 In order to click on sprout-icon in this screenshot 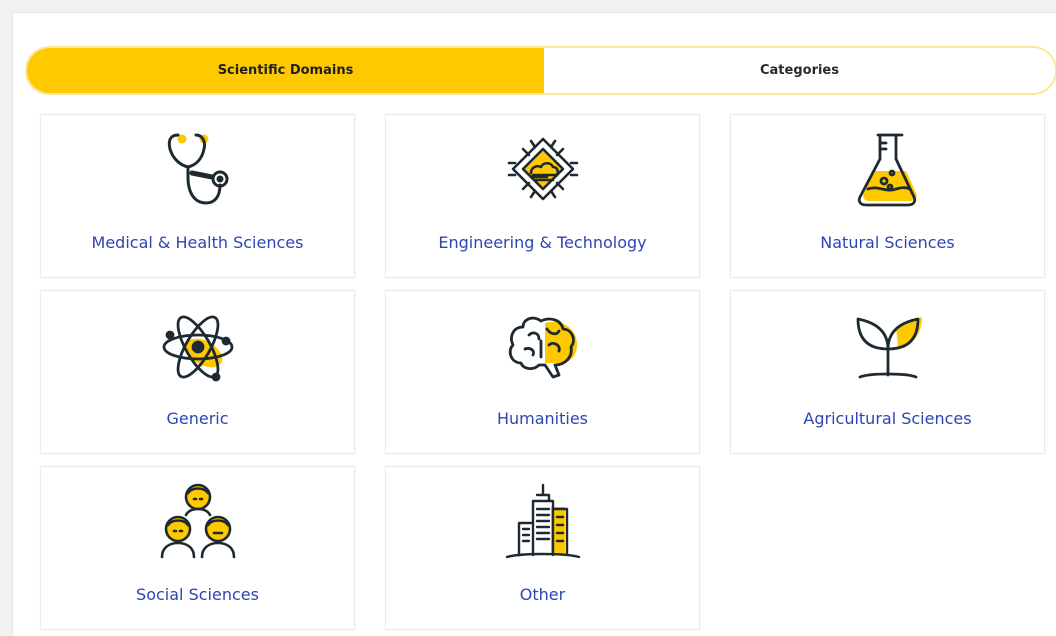, I will do `click(888, 347)`.